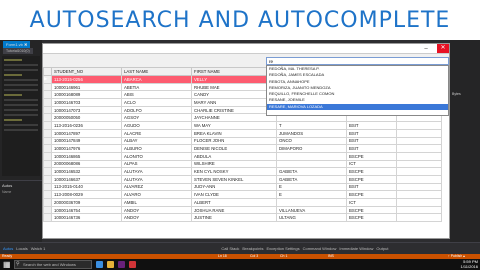  I want to click on table-cell: STEVEN SEVEN KINKEL, so click(234, 179).